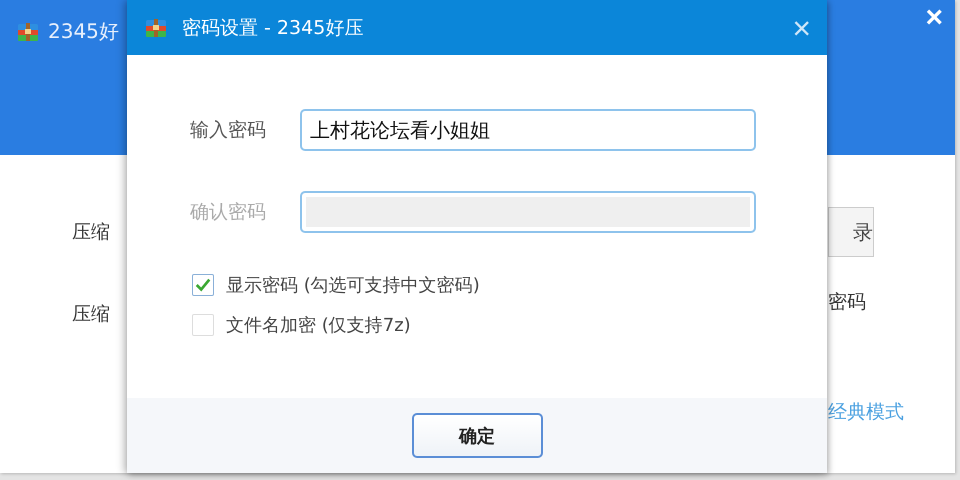 The image size is (960, 480). What do you see at coordinates (273, 28) in the screenshot?
I see `dialog-title: 密码设置 - 2345好压` at bounding box center [273, 28].